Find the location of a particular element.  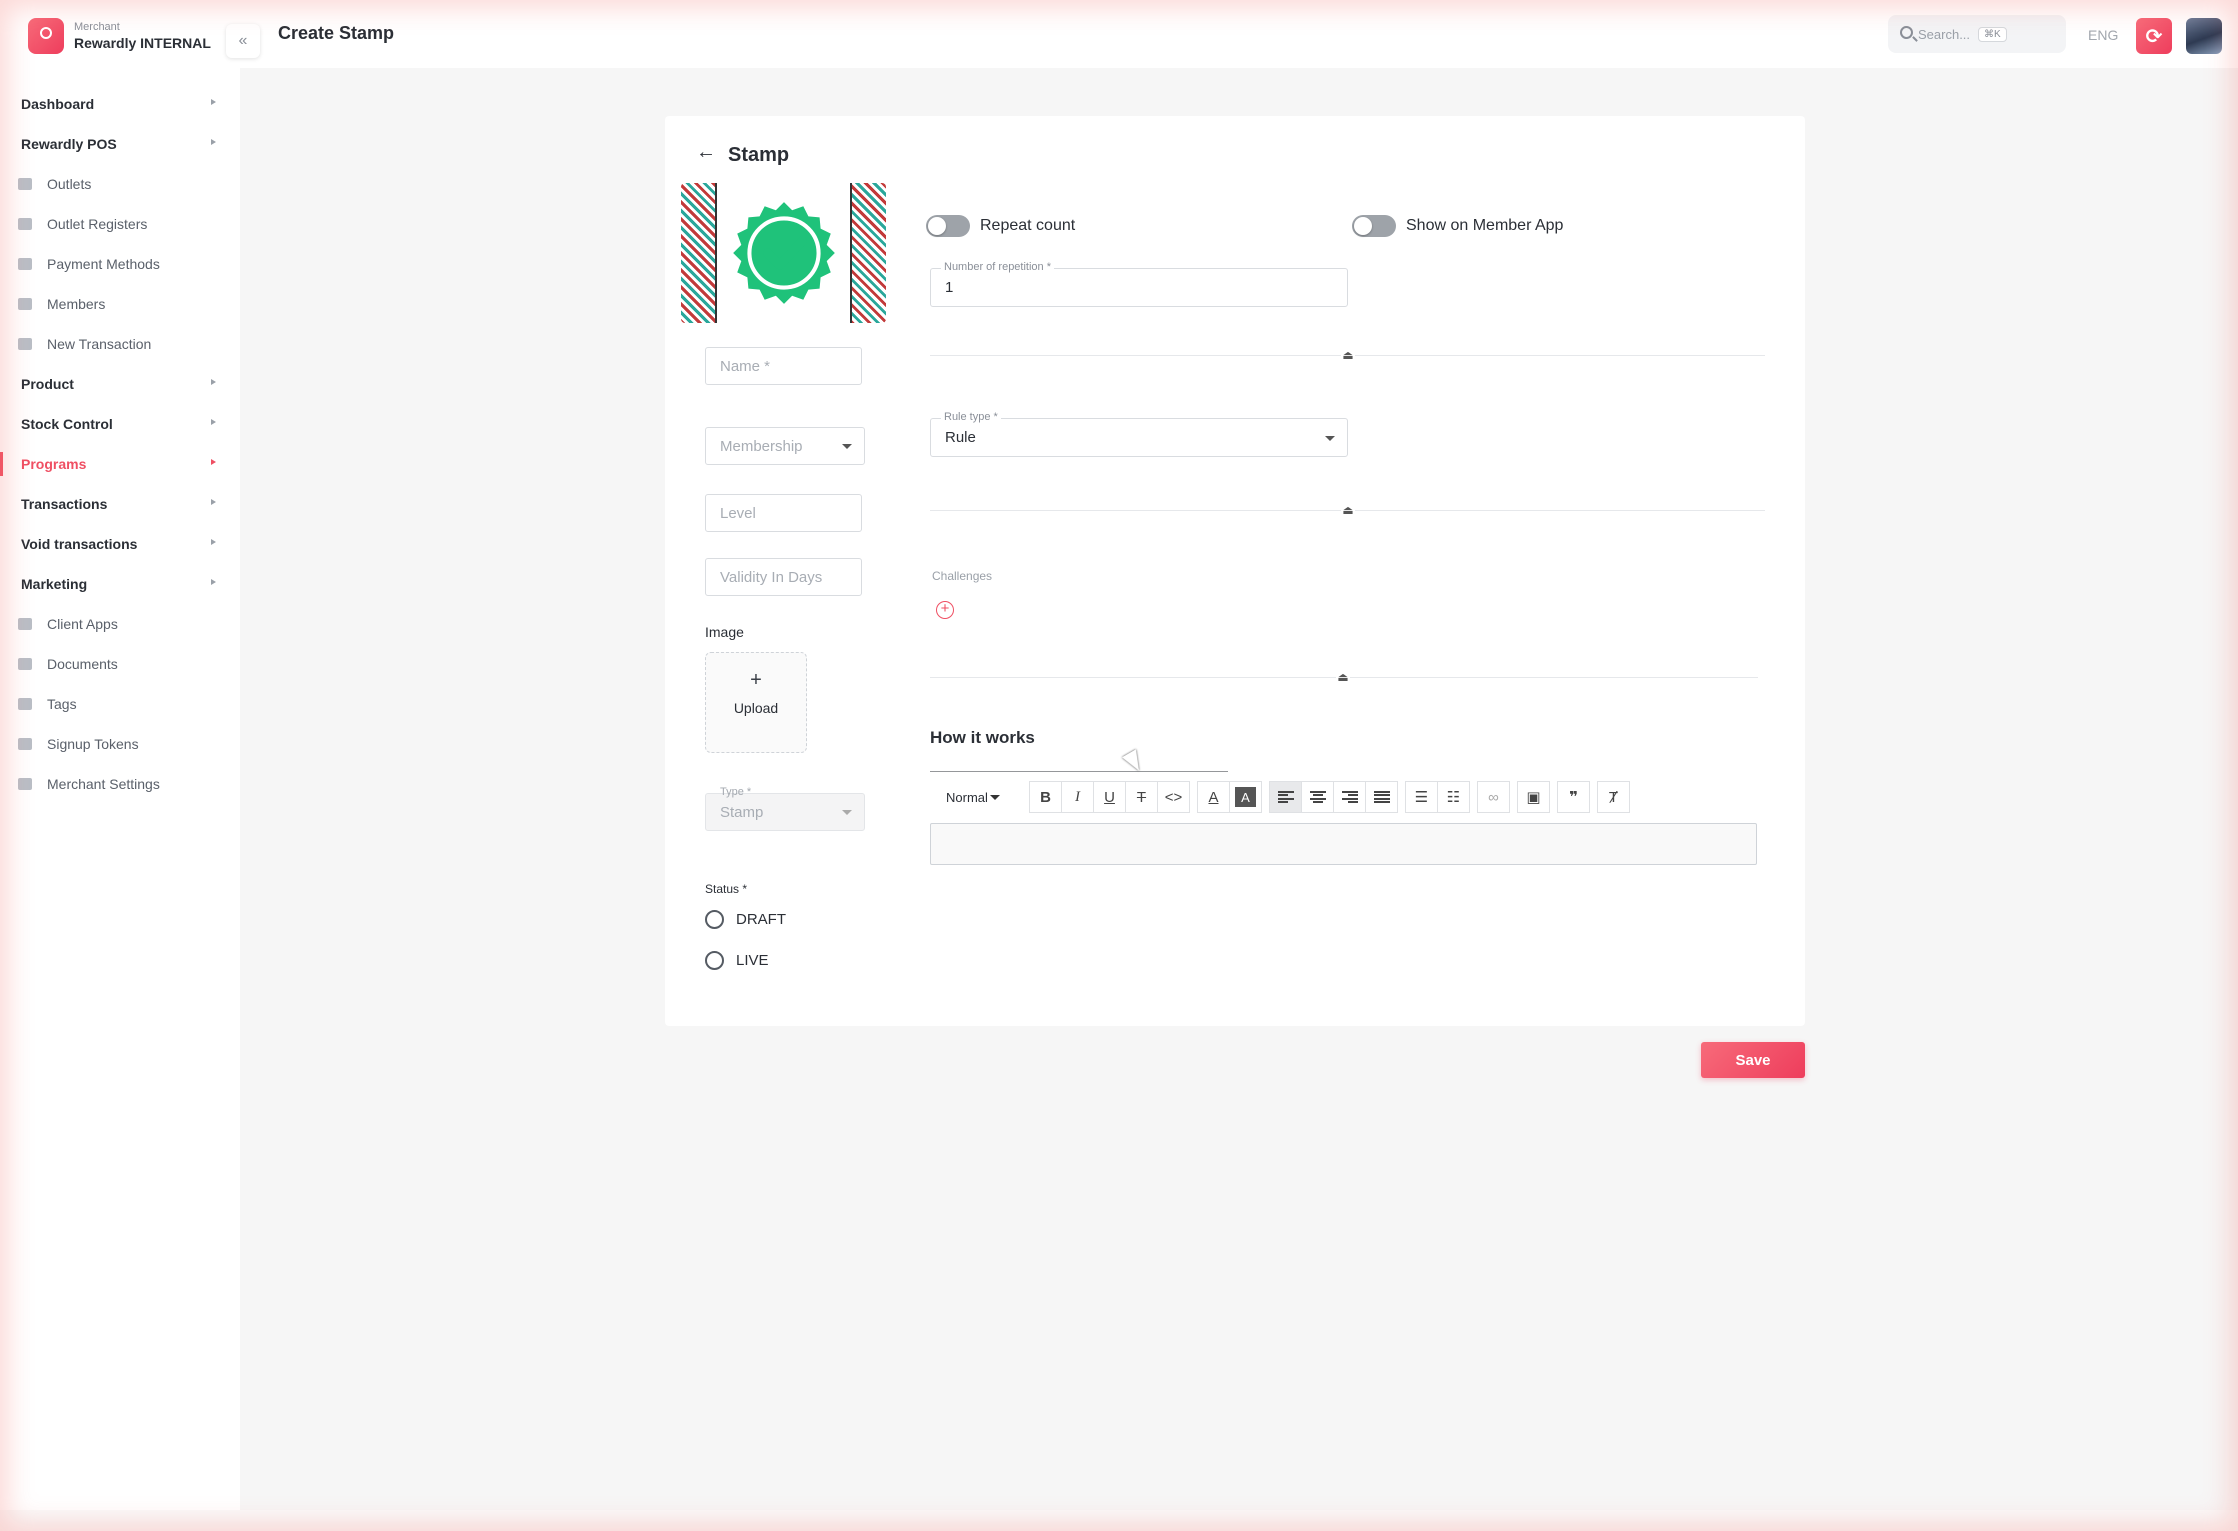

settings-icon is located at coordinates (25, 784).